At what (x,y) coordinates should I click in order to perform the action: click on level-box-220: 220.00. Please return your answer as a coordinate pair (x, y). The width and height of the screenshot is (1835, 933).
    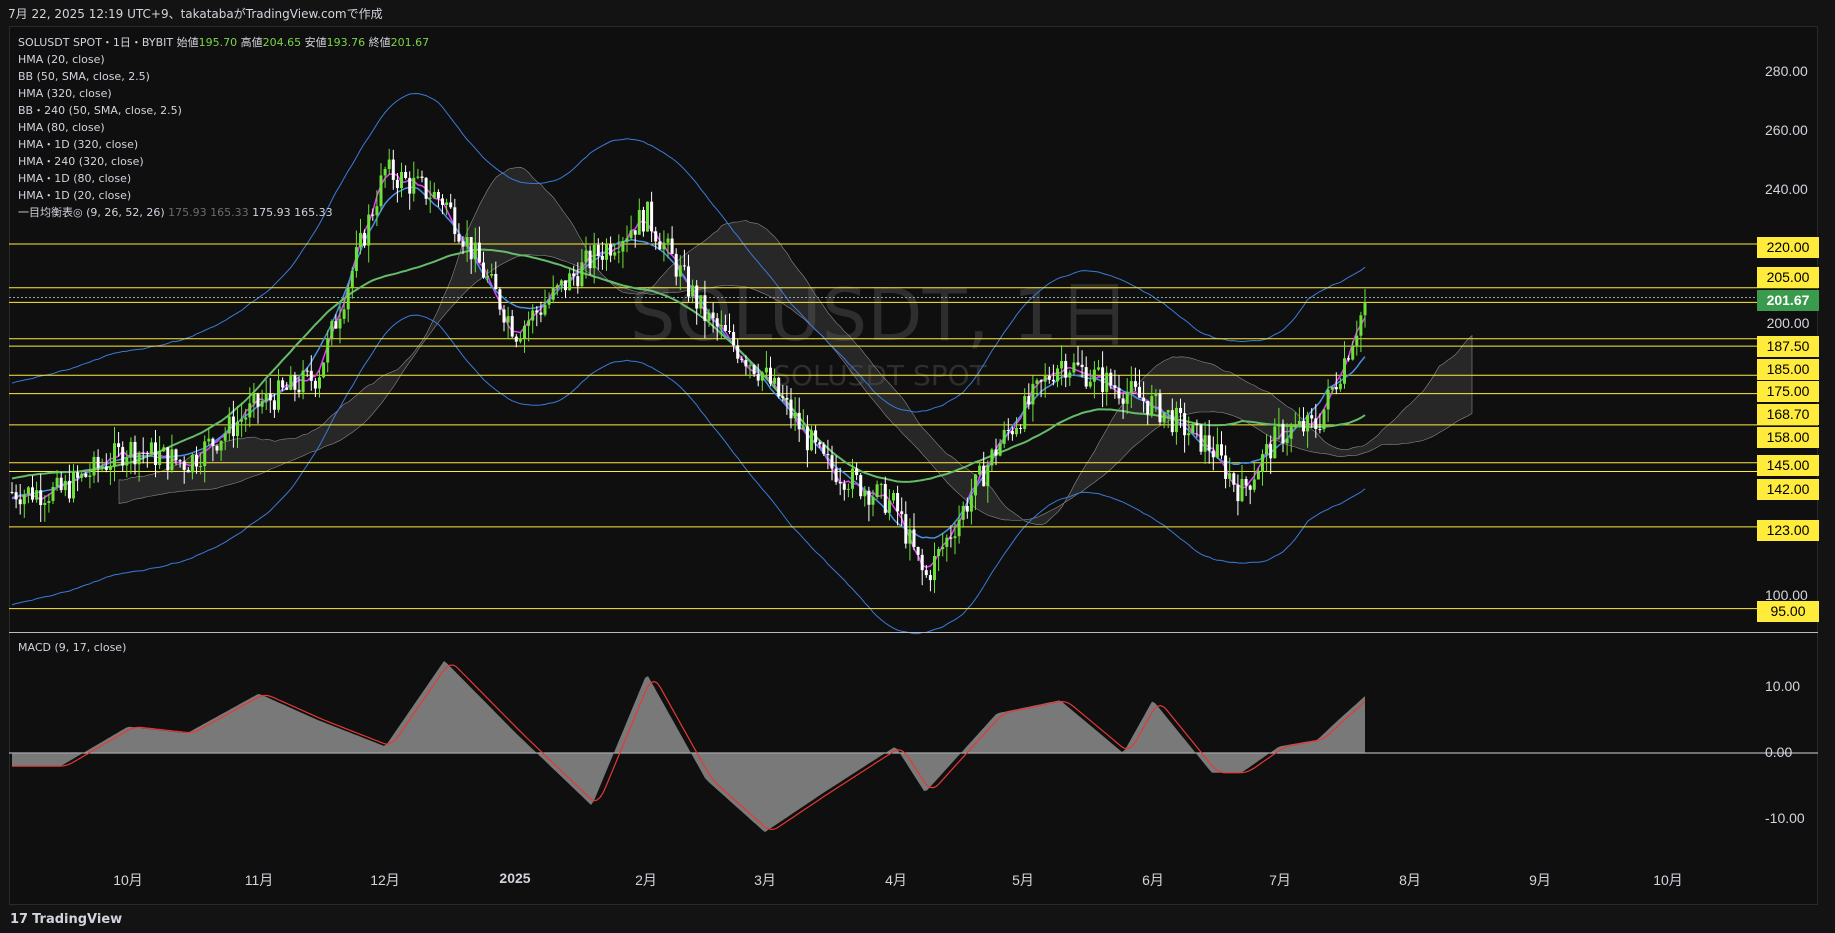
    Looking at the image, I should click on (1788, 247).